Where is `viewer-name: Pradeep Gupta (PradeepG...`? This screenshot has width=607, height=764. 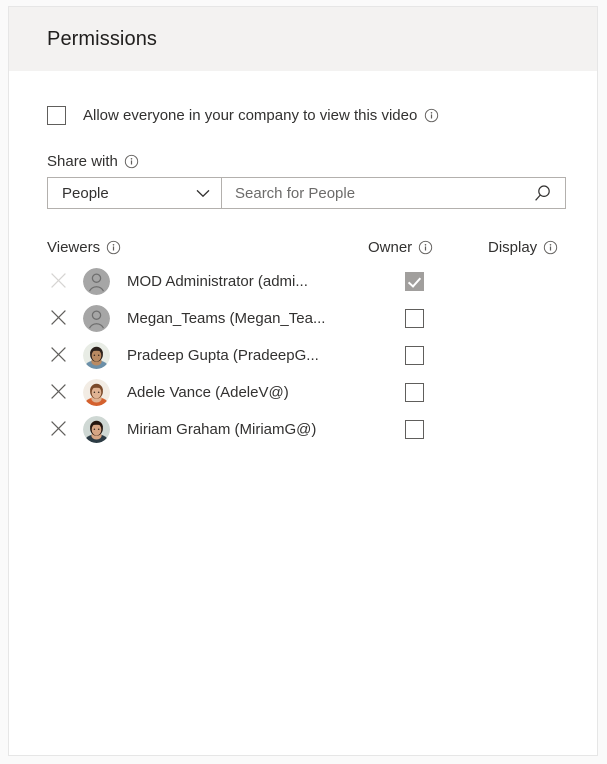 viewer-name: Pradeep Gupta (PradeepG... is located at coordinates (223, 355).